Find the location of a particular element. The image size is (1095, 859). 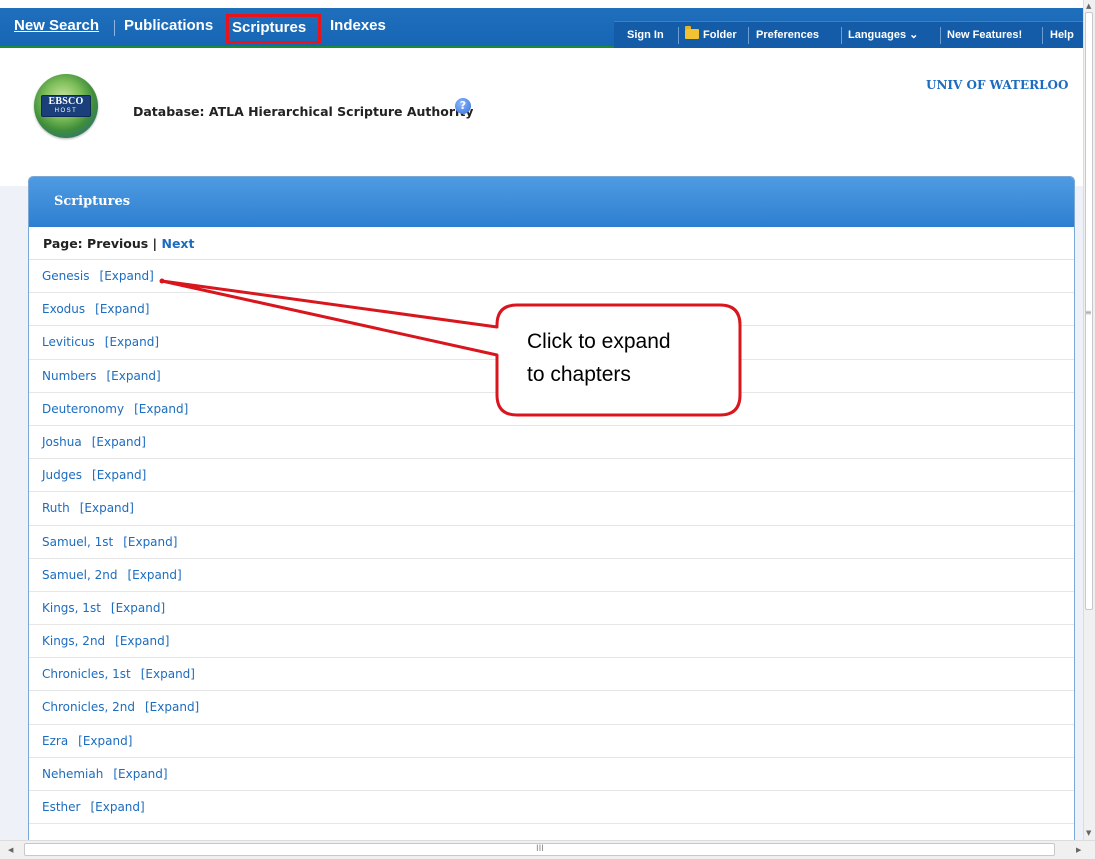

logo-plate: EBSCO HOST is located at coordinates (66, 106).